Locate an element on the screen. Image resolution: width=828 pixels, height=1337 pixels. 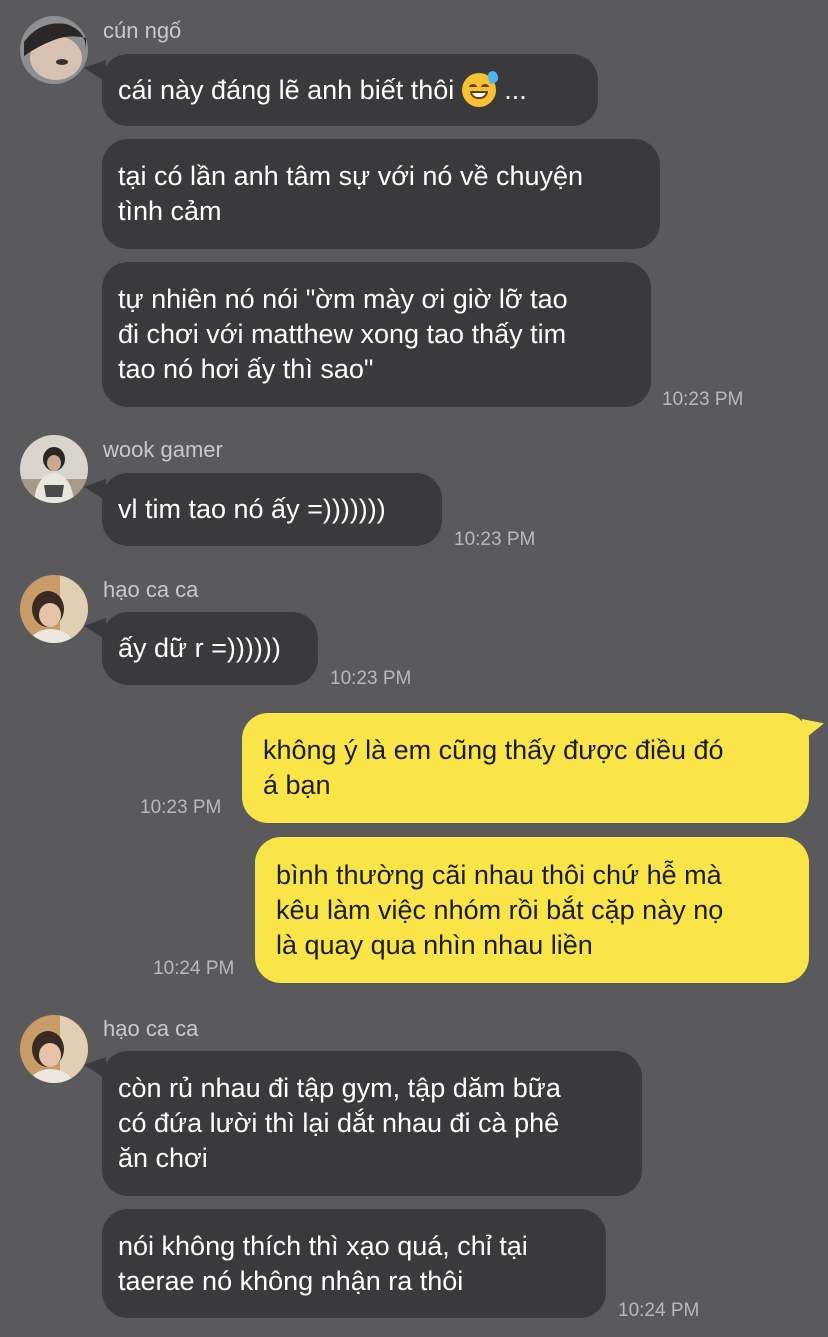
message-bubble: vl tim tao nó ấy =))))))) is located at coordinates (272, 509).